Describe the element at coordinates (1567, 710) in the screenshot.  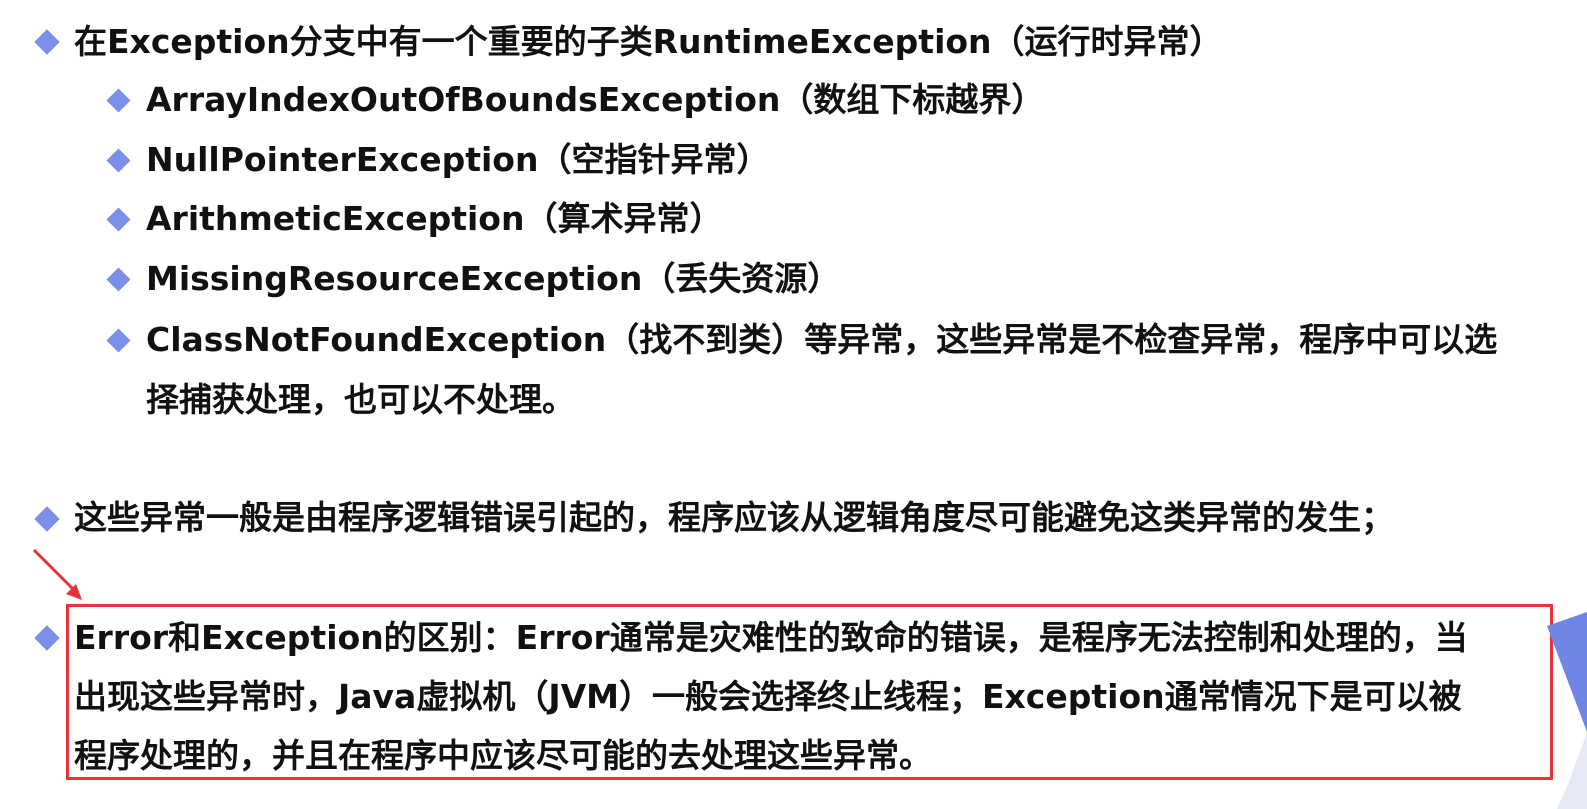
I see `corner-decoration-icon` at that location.